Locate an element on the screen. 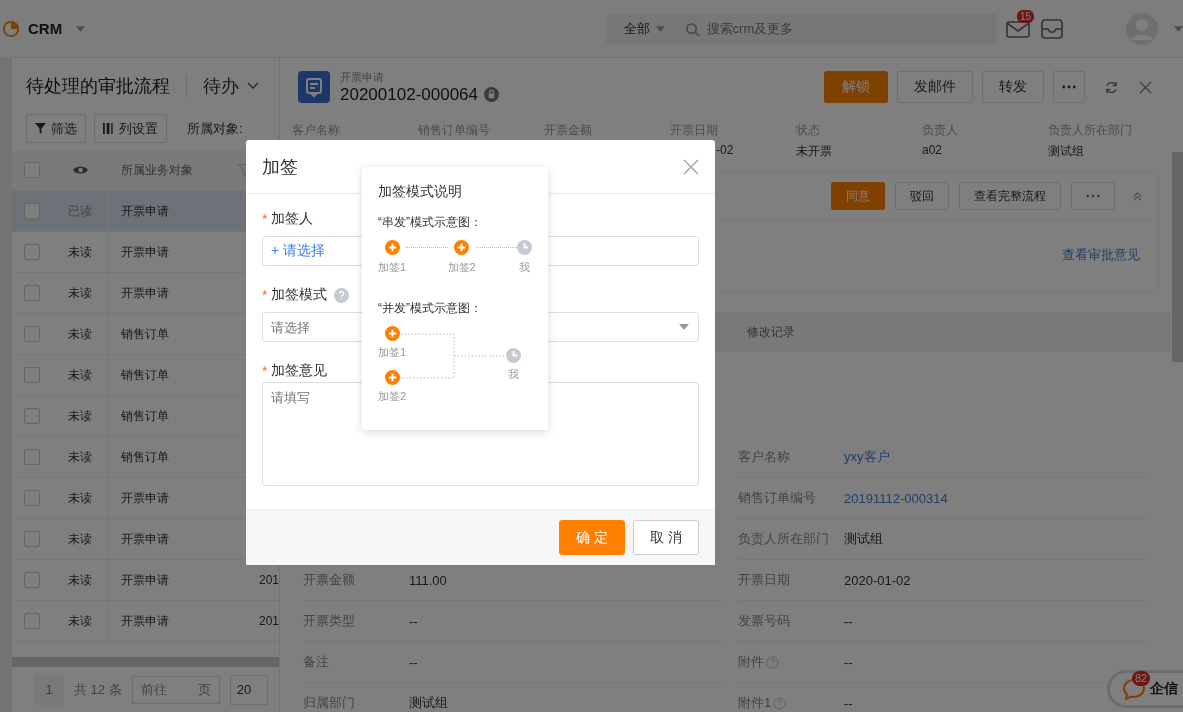 This screenshot has width=1183, height=712. diagram-caption: “并发”模式示意图： is located at coordinates (430, 308).